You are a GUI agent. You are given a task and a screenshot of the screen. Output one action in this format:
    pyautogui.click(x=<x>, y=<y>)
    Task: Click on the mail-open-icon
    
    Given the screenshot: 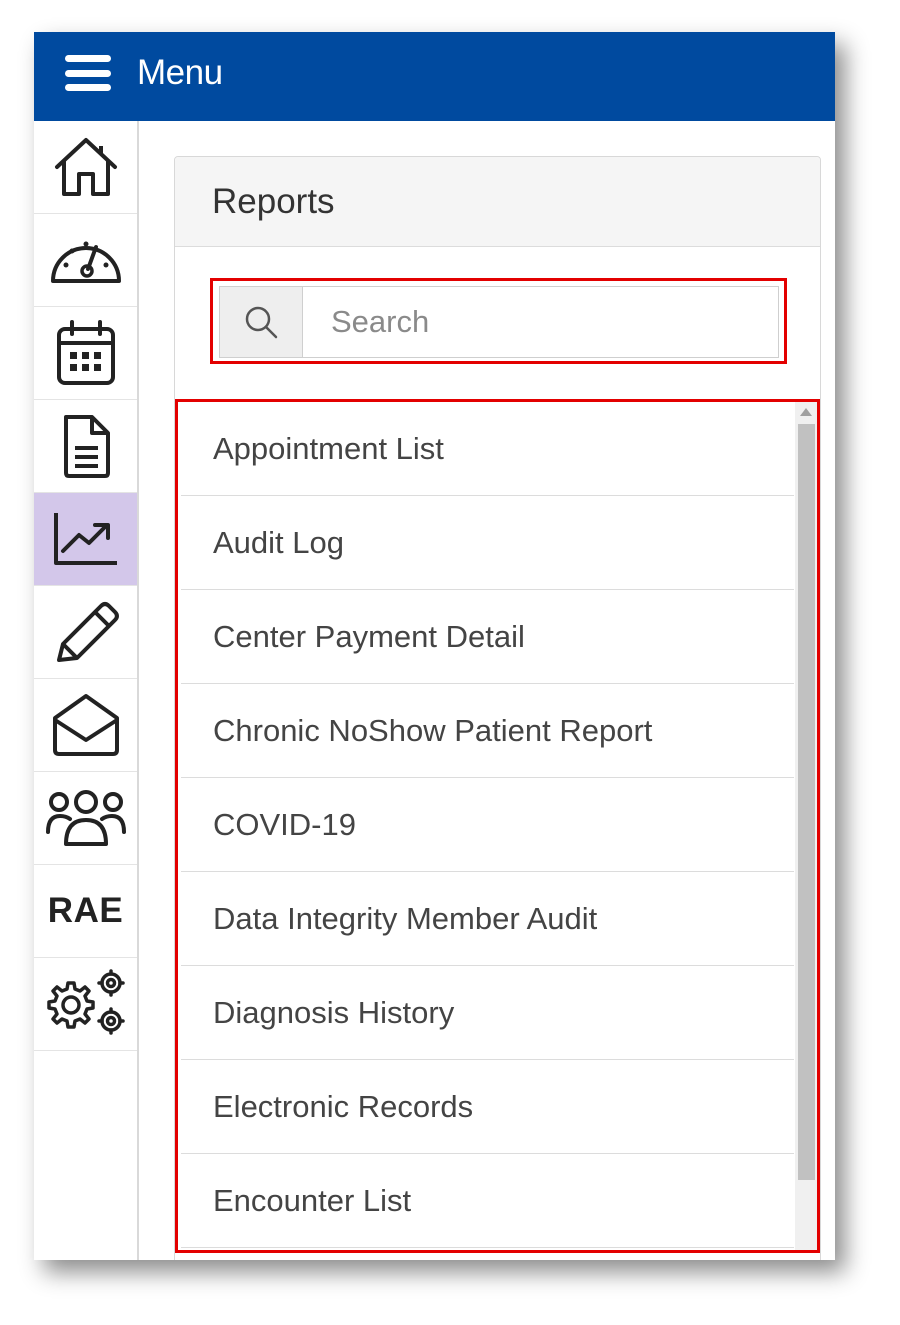 What is the action you would take?
    pyautogui.click(x=85, y=725)
    